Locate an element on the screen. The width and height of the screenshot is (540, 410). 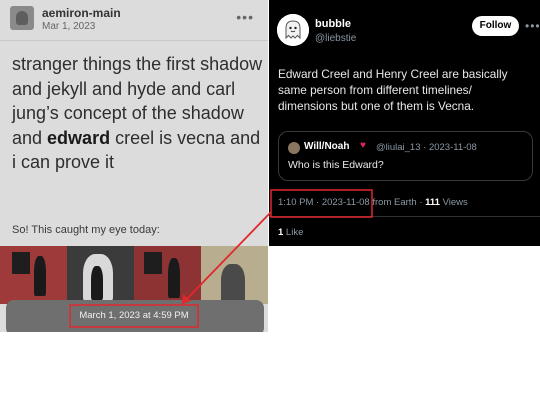
quoted-tweet-display-name: Will/Noah is located at coordinates (327, 146).